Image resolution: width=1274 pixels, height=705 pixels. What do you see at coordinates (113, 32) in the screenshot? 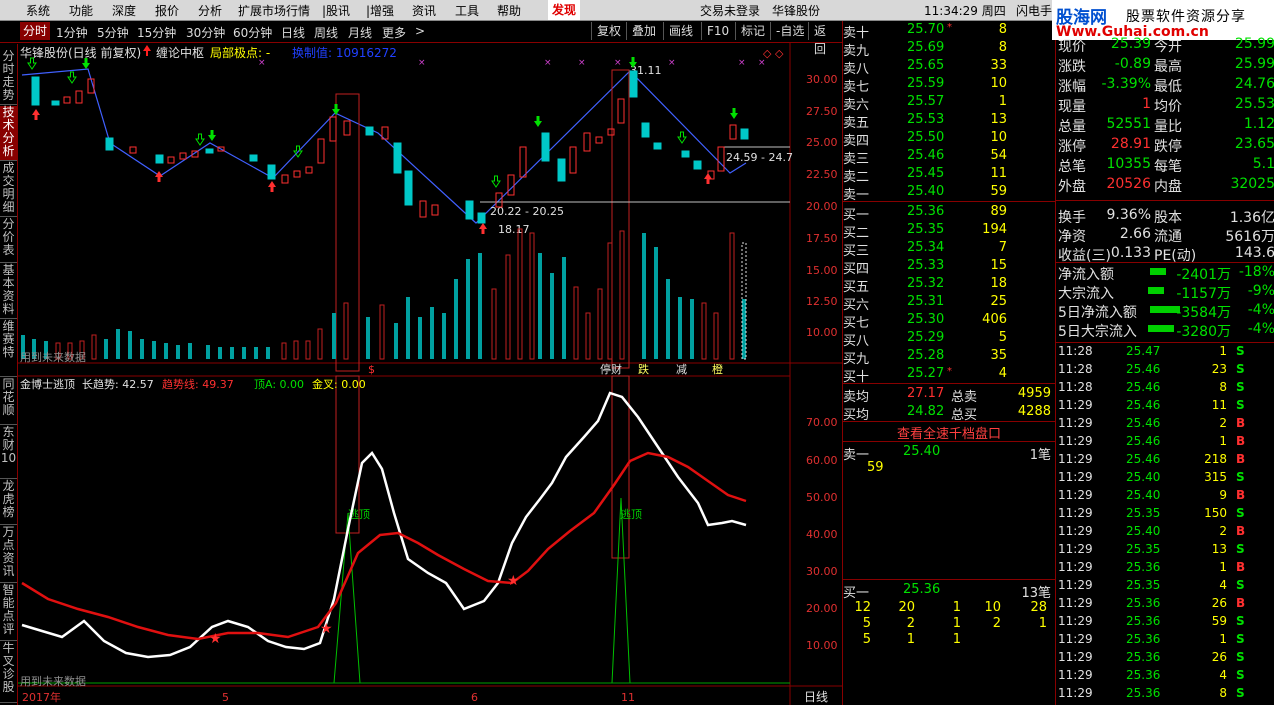
I see `tab-period-5min: 5分钟` at bounding box center [113, 32].